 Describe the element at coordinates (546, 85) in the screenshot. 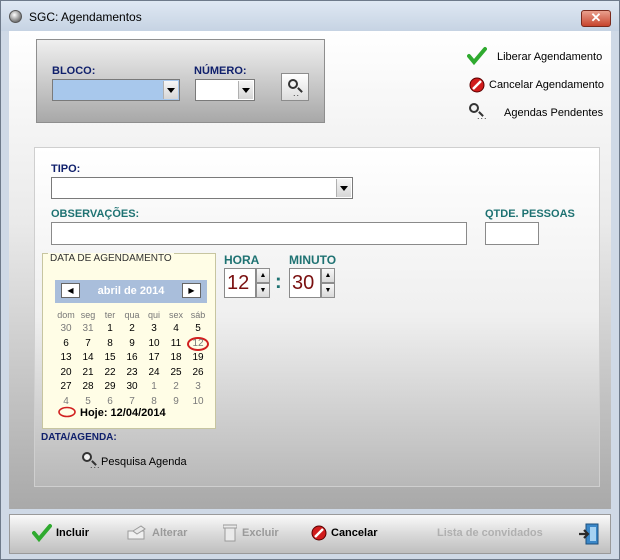

I see `cancelar-agendamento-link: Cancelar Agendamento` at that location.